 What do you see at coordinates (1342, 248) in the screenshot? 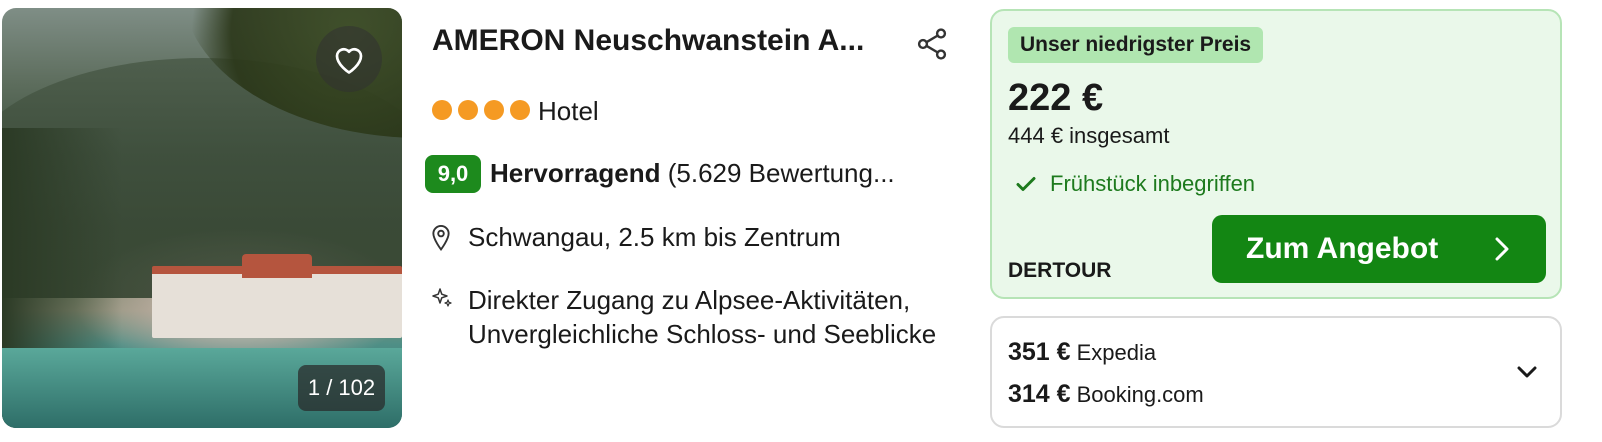
I see `view-deal-label: Zum Angebot` at bounding box center [1342, 248].